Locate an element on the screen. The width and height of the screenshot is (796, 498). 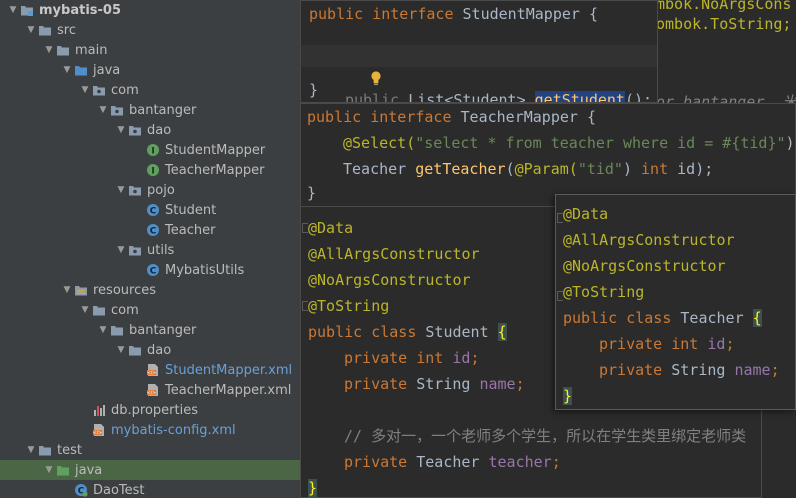
tree-item-label: MybatisUtils is located at coordinates (205, 270).